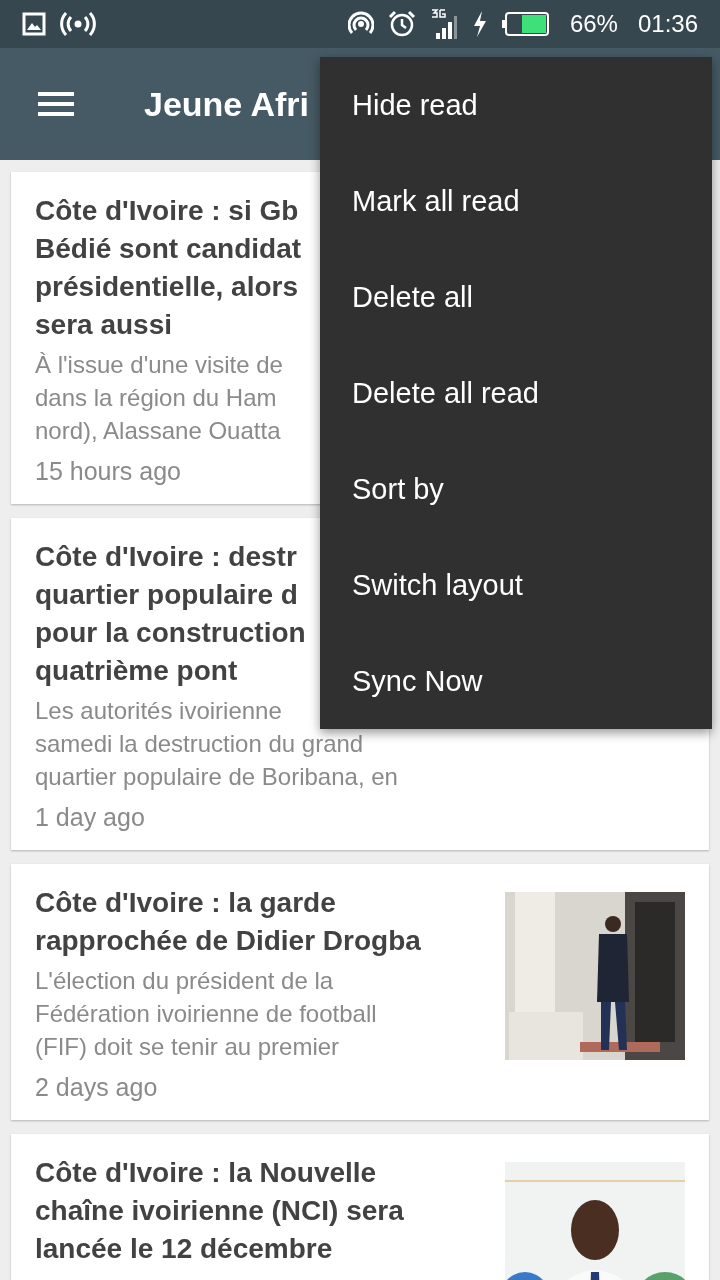 This screenshot has height=1280, width=720. I want to click on article-excerpt: À l'issue d'une visite de dans la région du Ham nord), Alassane Ouatta, so click(159, 398).